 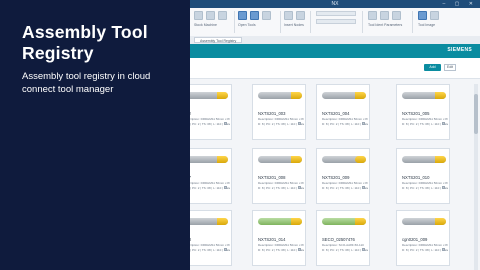 I want to click on window-controls: – ▢ ✕, so click(x=460, y=4).